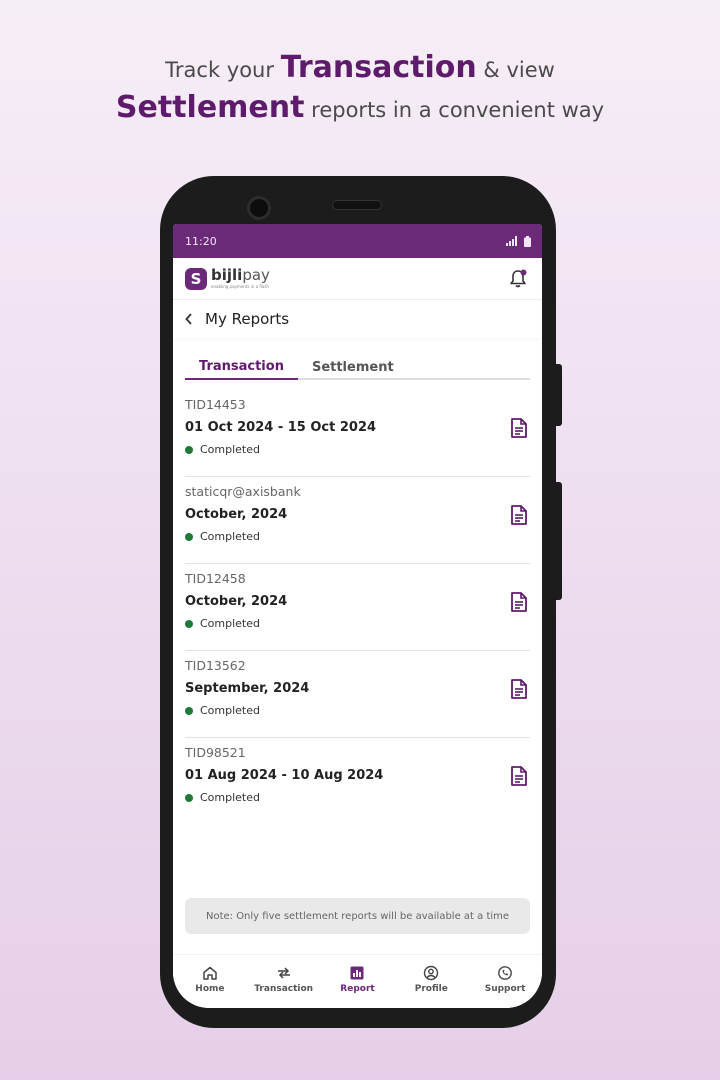 Image resolution: width=720 pixels, height=1080 pixels. What do you see at coordinates (243, 491) in the screenshot?
I see `report-id: staticqr@axisbank` at bounding box center [243, 491].